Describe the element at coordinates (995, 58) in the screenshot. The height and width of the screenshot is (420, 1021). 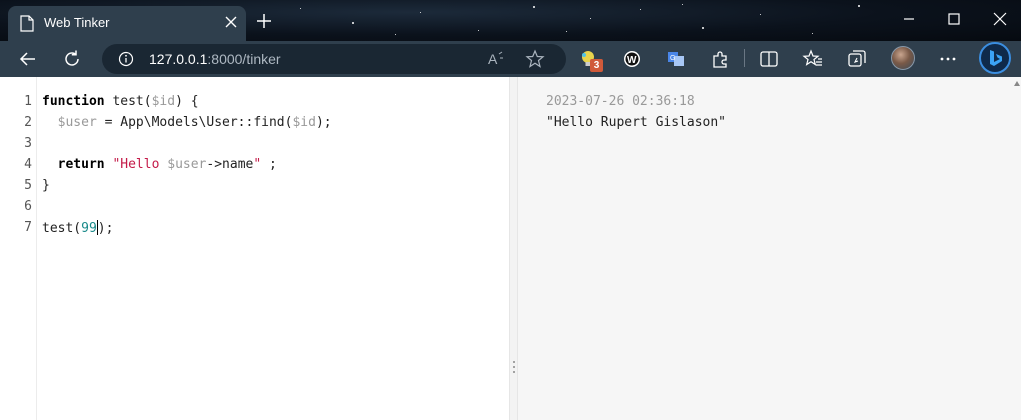
I see `bing-copilot-icon` at that location.